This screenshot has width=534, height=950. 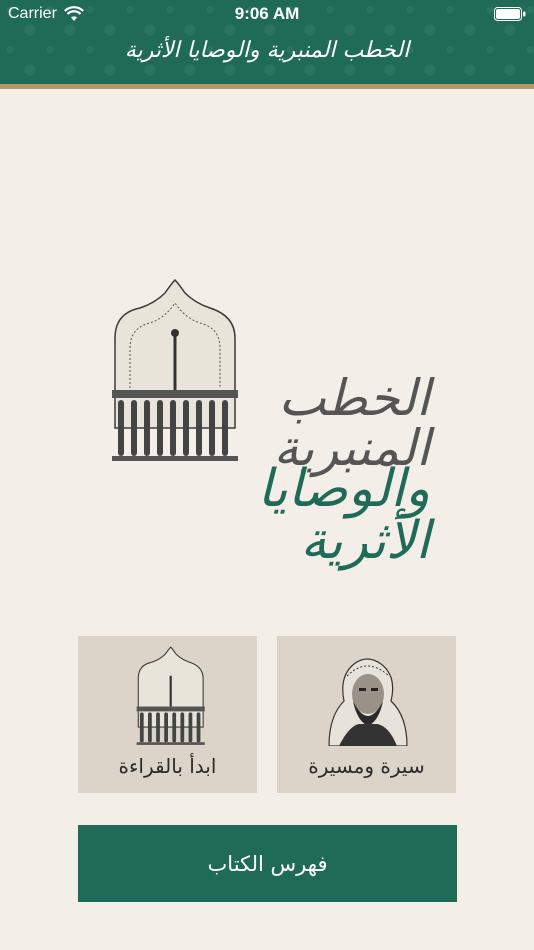 What do you see at coordinates (343, 515) in the screenshot?
I see `logo-title-line2: والوصايا الأثرية` at bounding box center [343, 515].